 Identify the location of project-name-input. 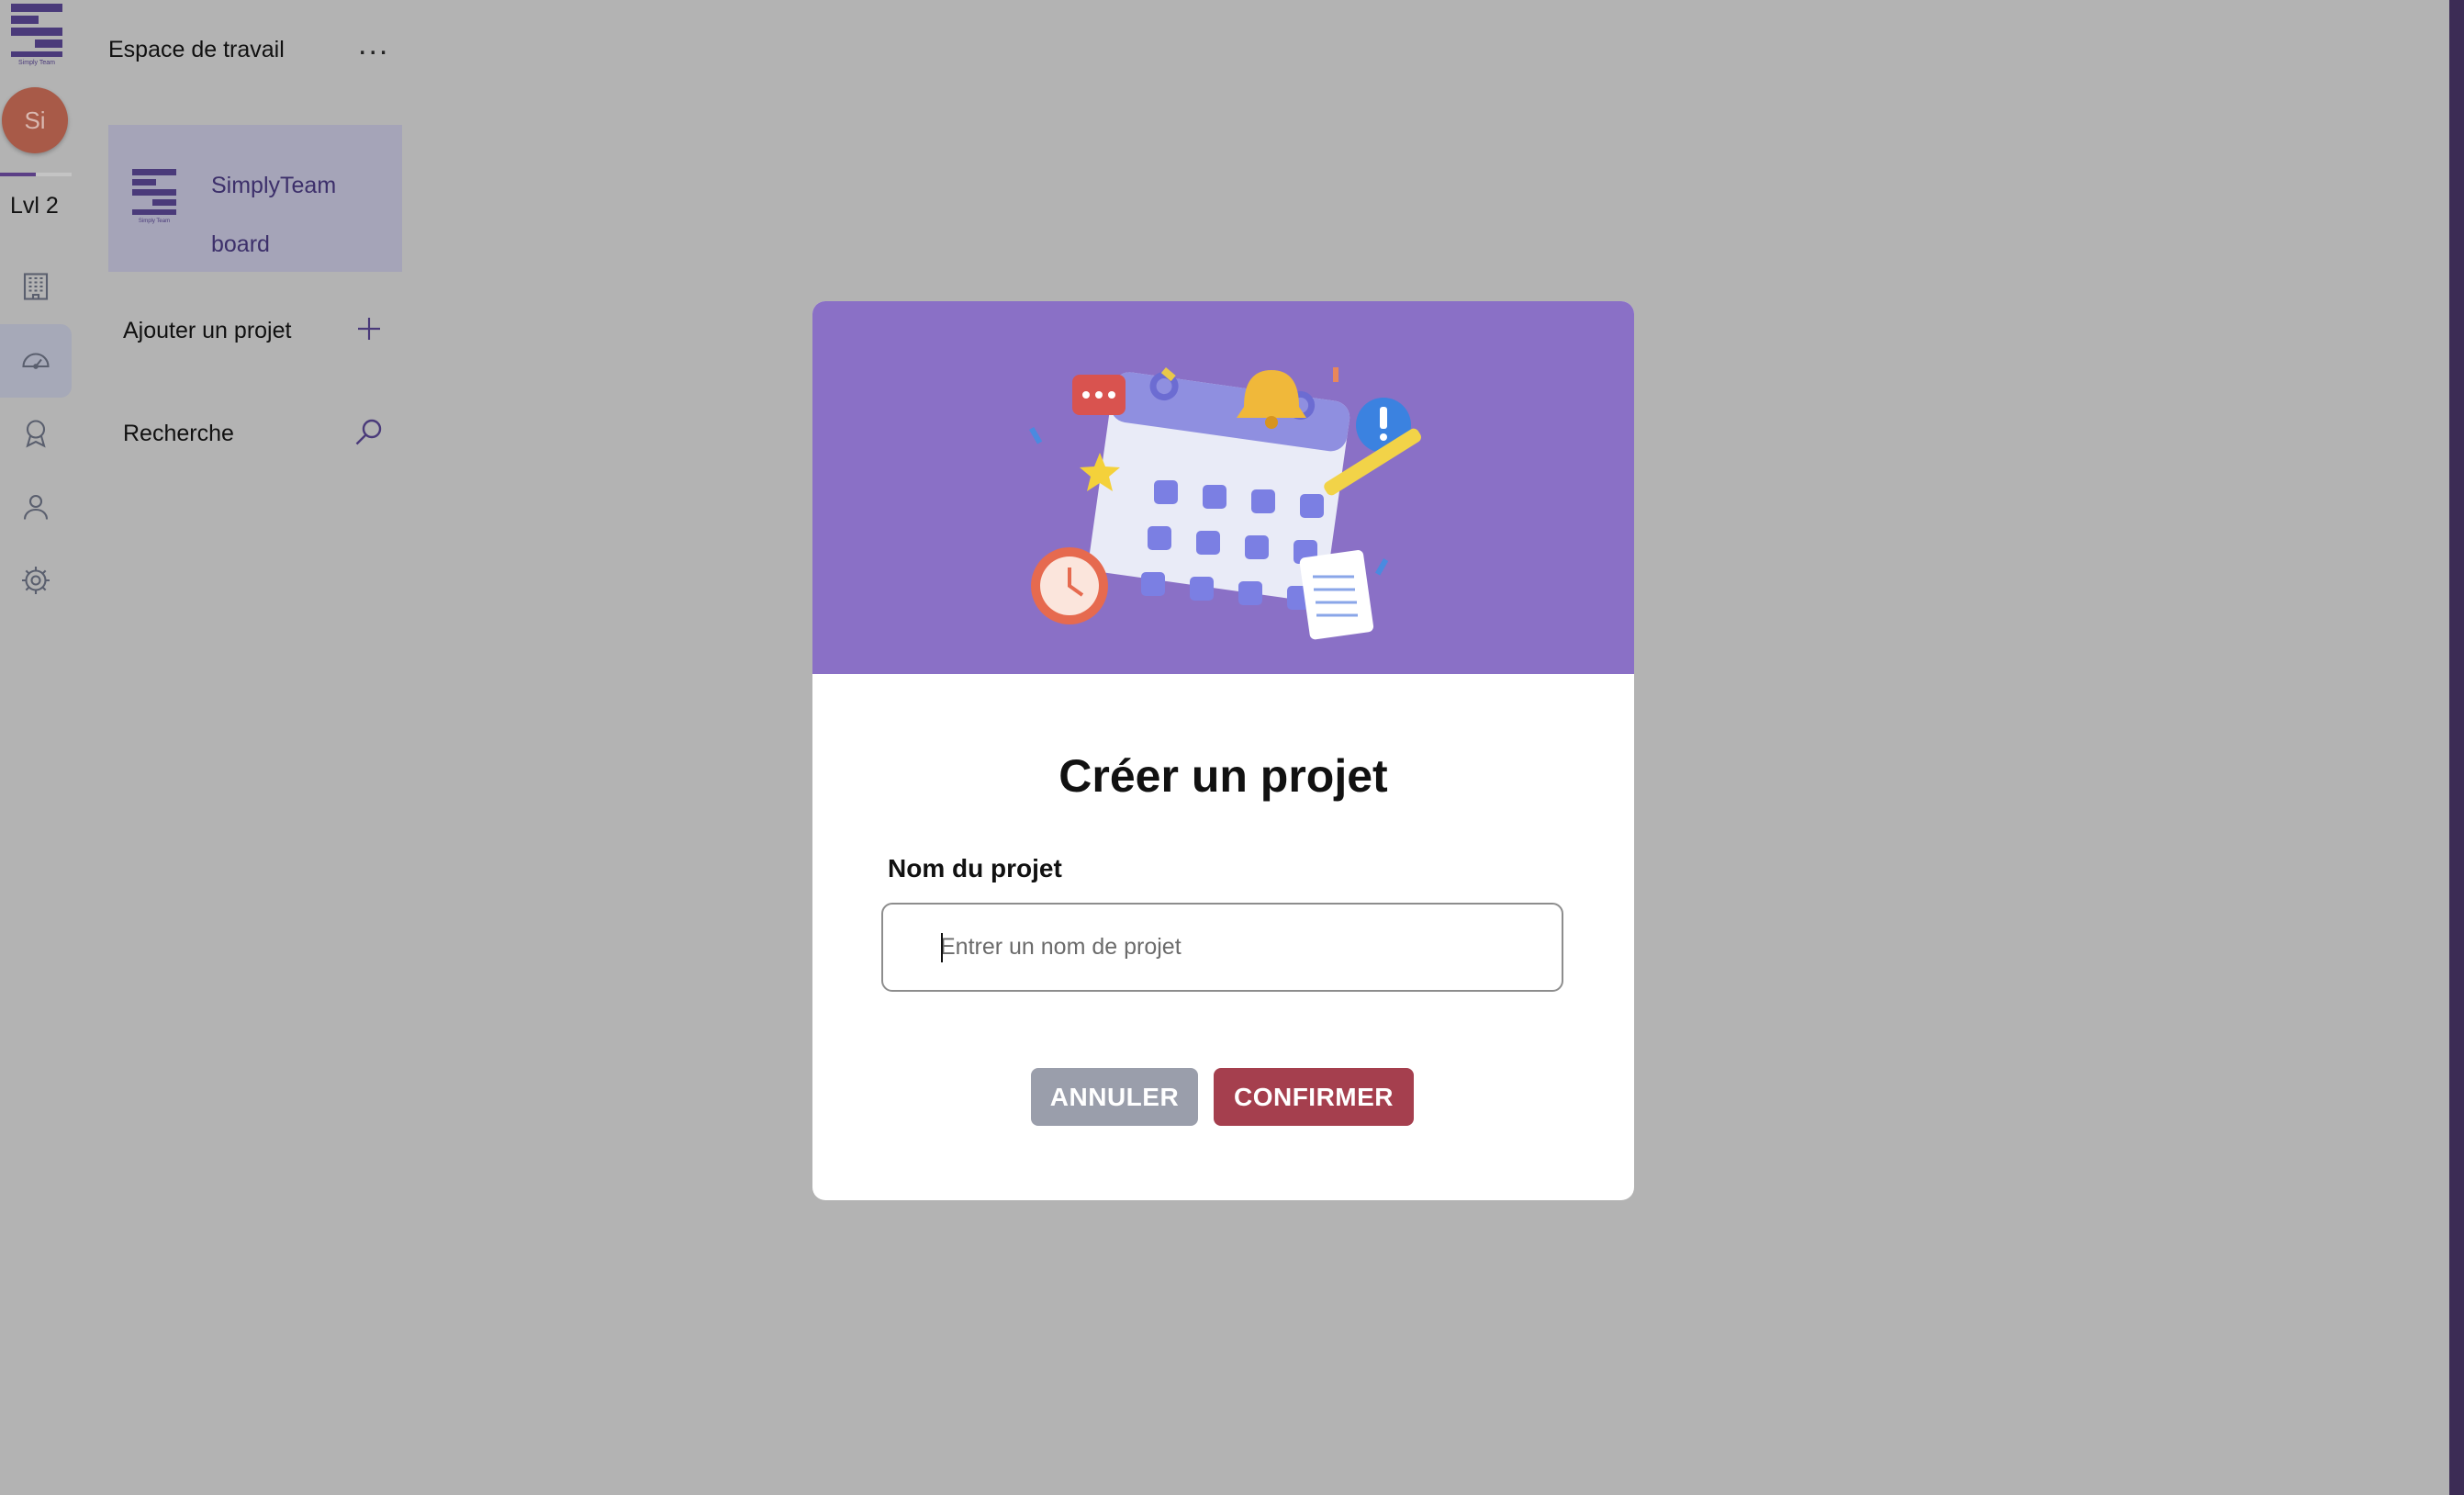
(1222, 947).